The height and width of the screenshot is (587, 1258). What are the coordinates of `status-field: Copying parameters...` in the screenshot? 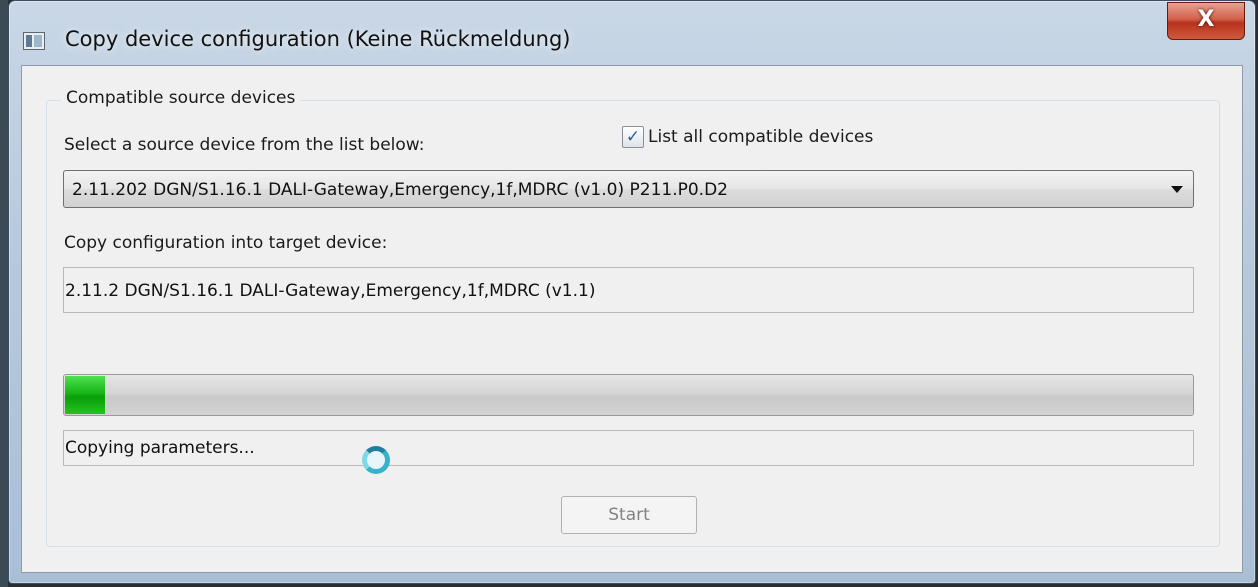 It's located at (628, 448).